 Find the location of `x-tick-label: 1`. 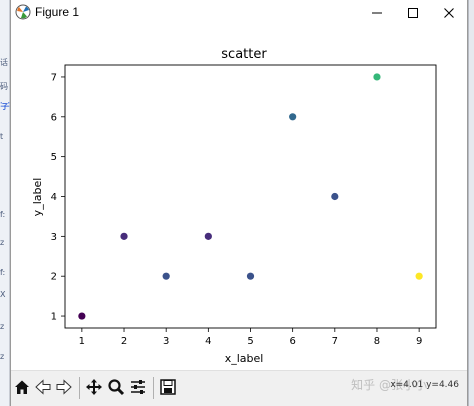

x-tick-label: 1 is located at coordinates (82, 341).